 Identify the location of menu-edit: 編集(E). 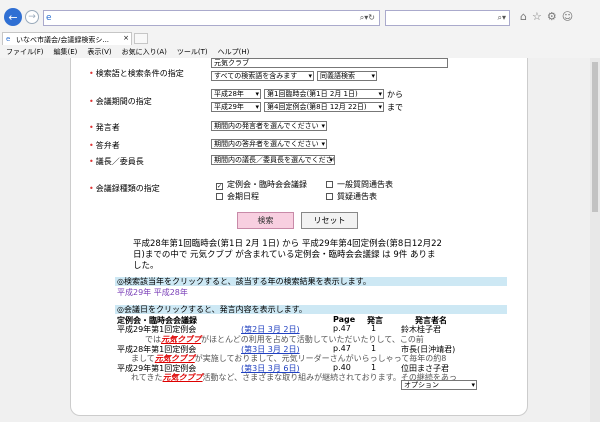
(66, 52).